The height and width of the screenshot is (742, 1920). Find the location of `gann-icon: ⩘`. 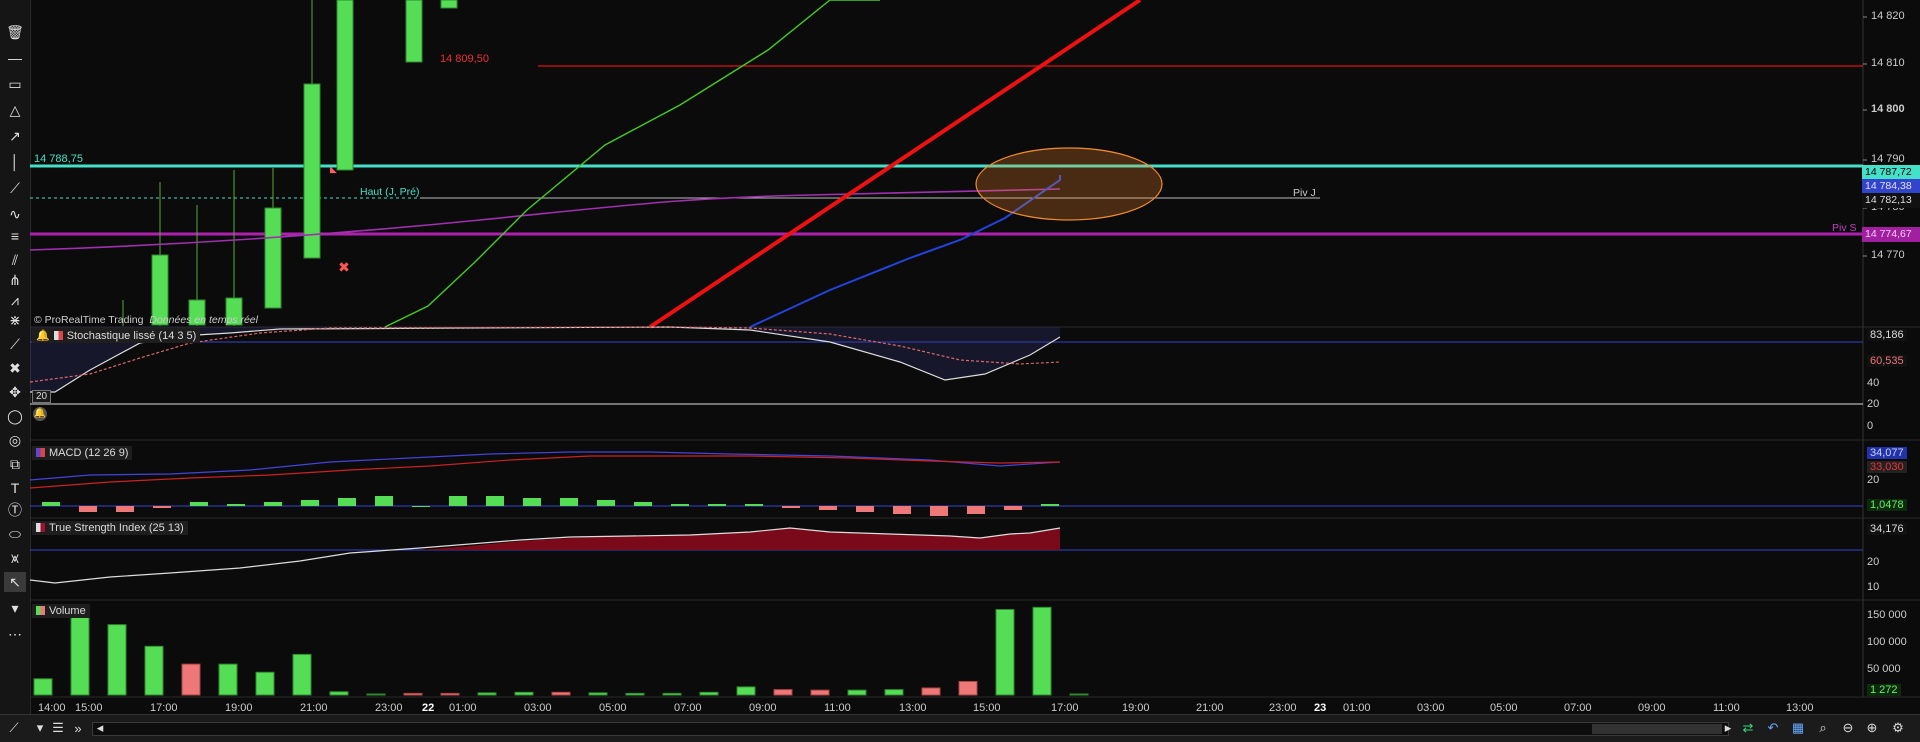

gann-icon: ⩘ is located at coordinates (15, 300).